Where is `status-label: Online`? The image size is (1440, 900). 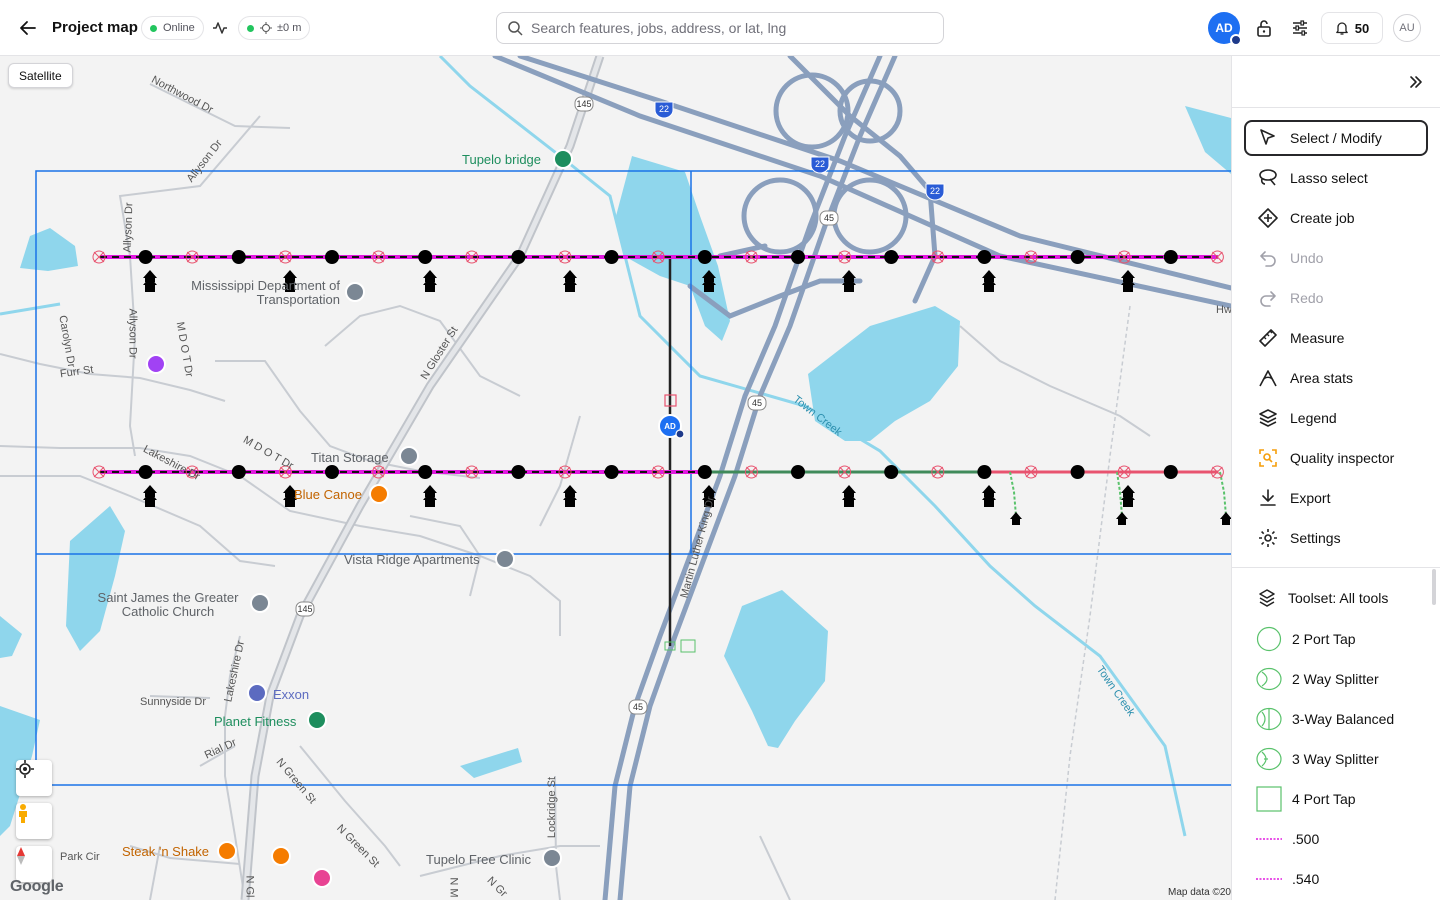 status-label: Online is located at coordinates (179, 28).